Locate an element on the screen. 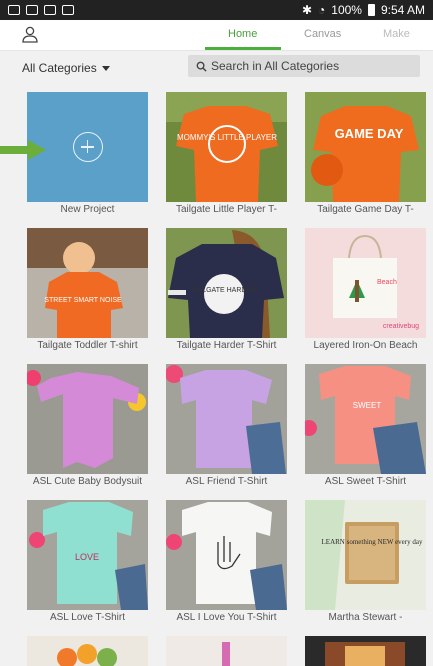  project-thumbnail: TAILGATE HARDER is located at coordinates (226, 283).